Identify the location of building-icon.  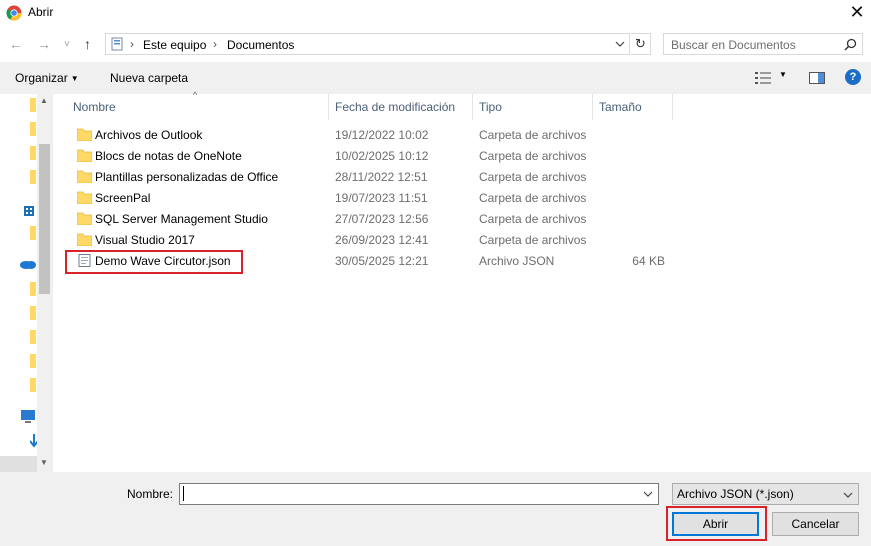
(29, 210).